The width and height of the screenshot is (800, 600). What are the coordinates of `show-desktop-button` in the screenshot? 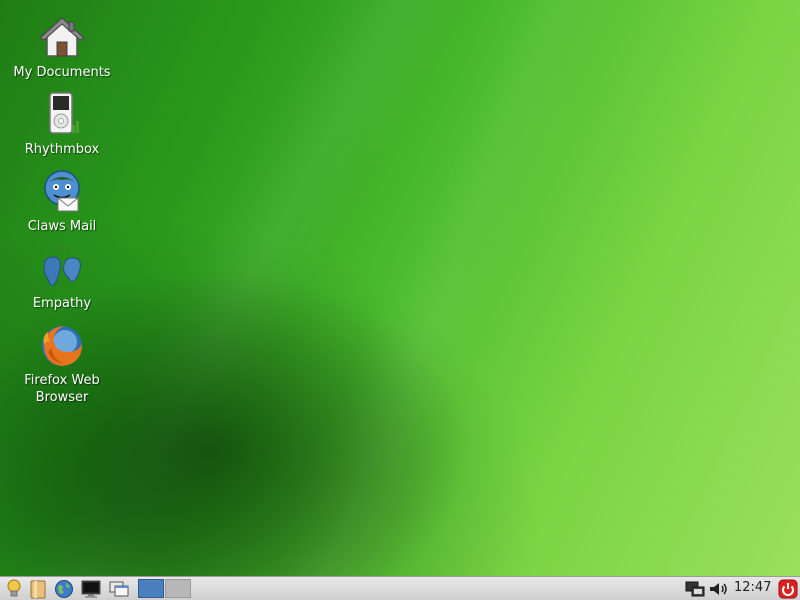 It's located at (119, 589).